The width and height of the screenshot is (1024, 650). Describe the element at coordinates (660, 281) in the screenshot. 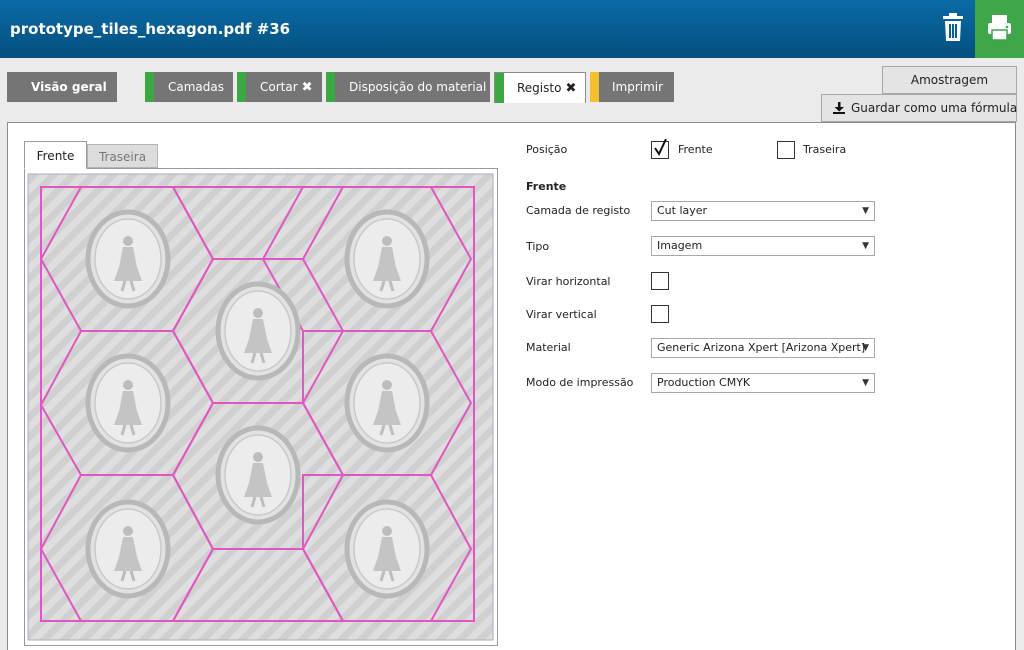

I see `flip-horizontal-checkbox` at that location.